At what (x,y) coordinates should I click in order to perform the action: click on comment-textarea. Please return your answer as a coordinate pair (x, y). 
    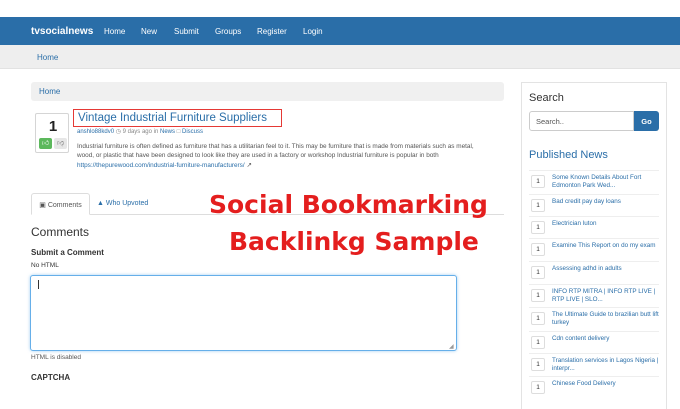
    Looking at the image, I should click on (243, 313).